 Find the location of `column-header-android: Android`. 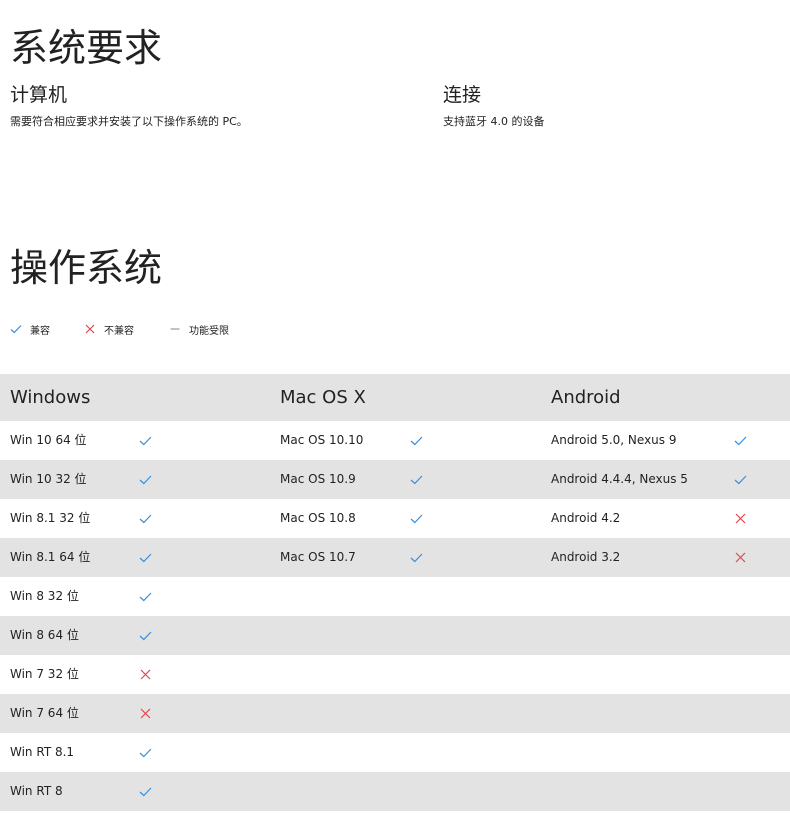

column-header-android: Android is located at coordinates (586, 397).